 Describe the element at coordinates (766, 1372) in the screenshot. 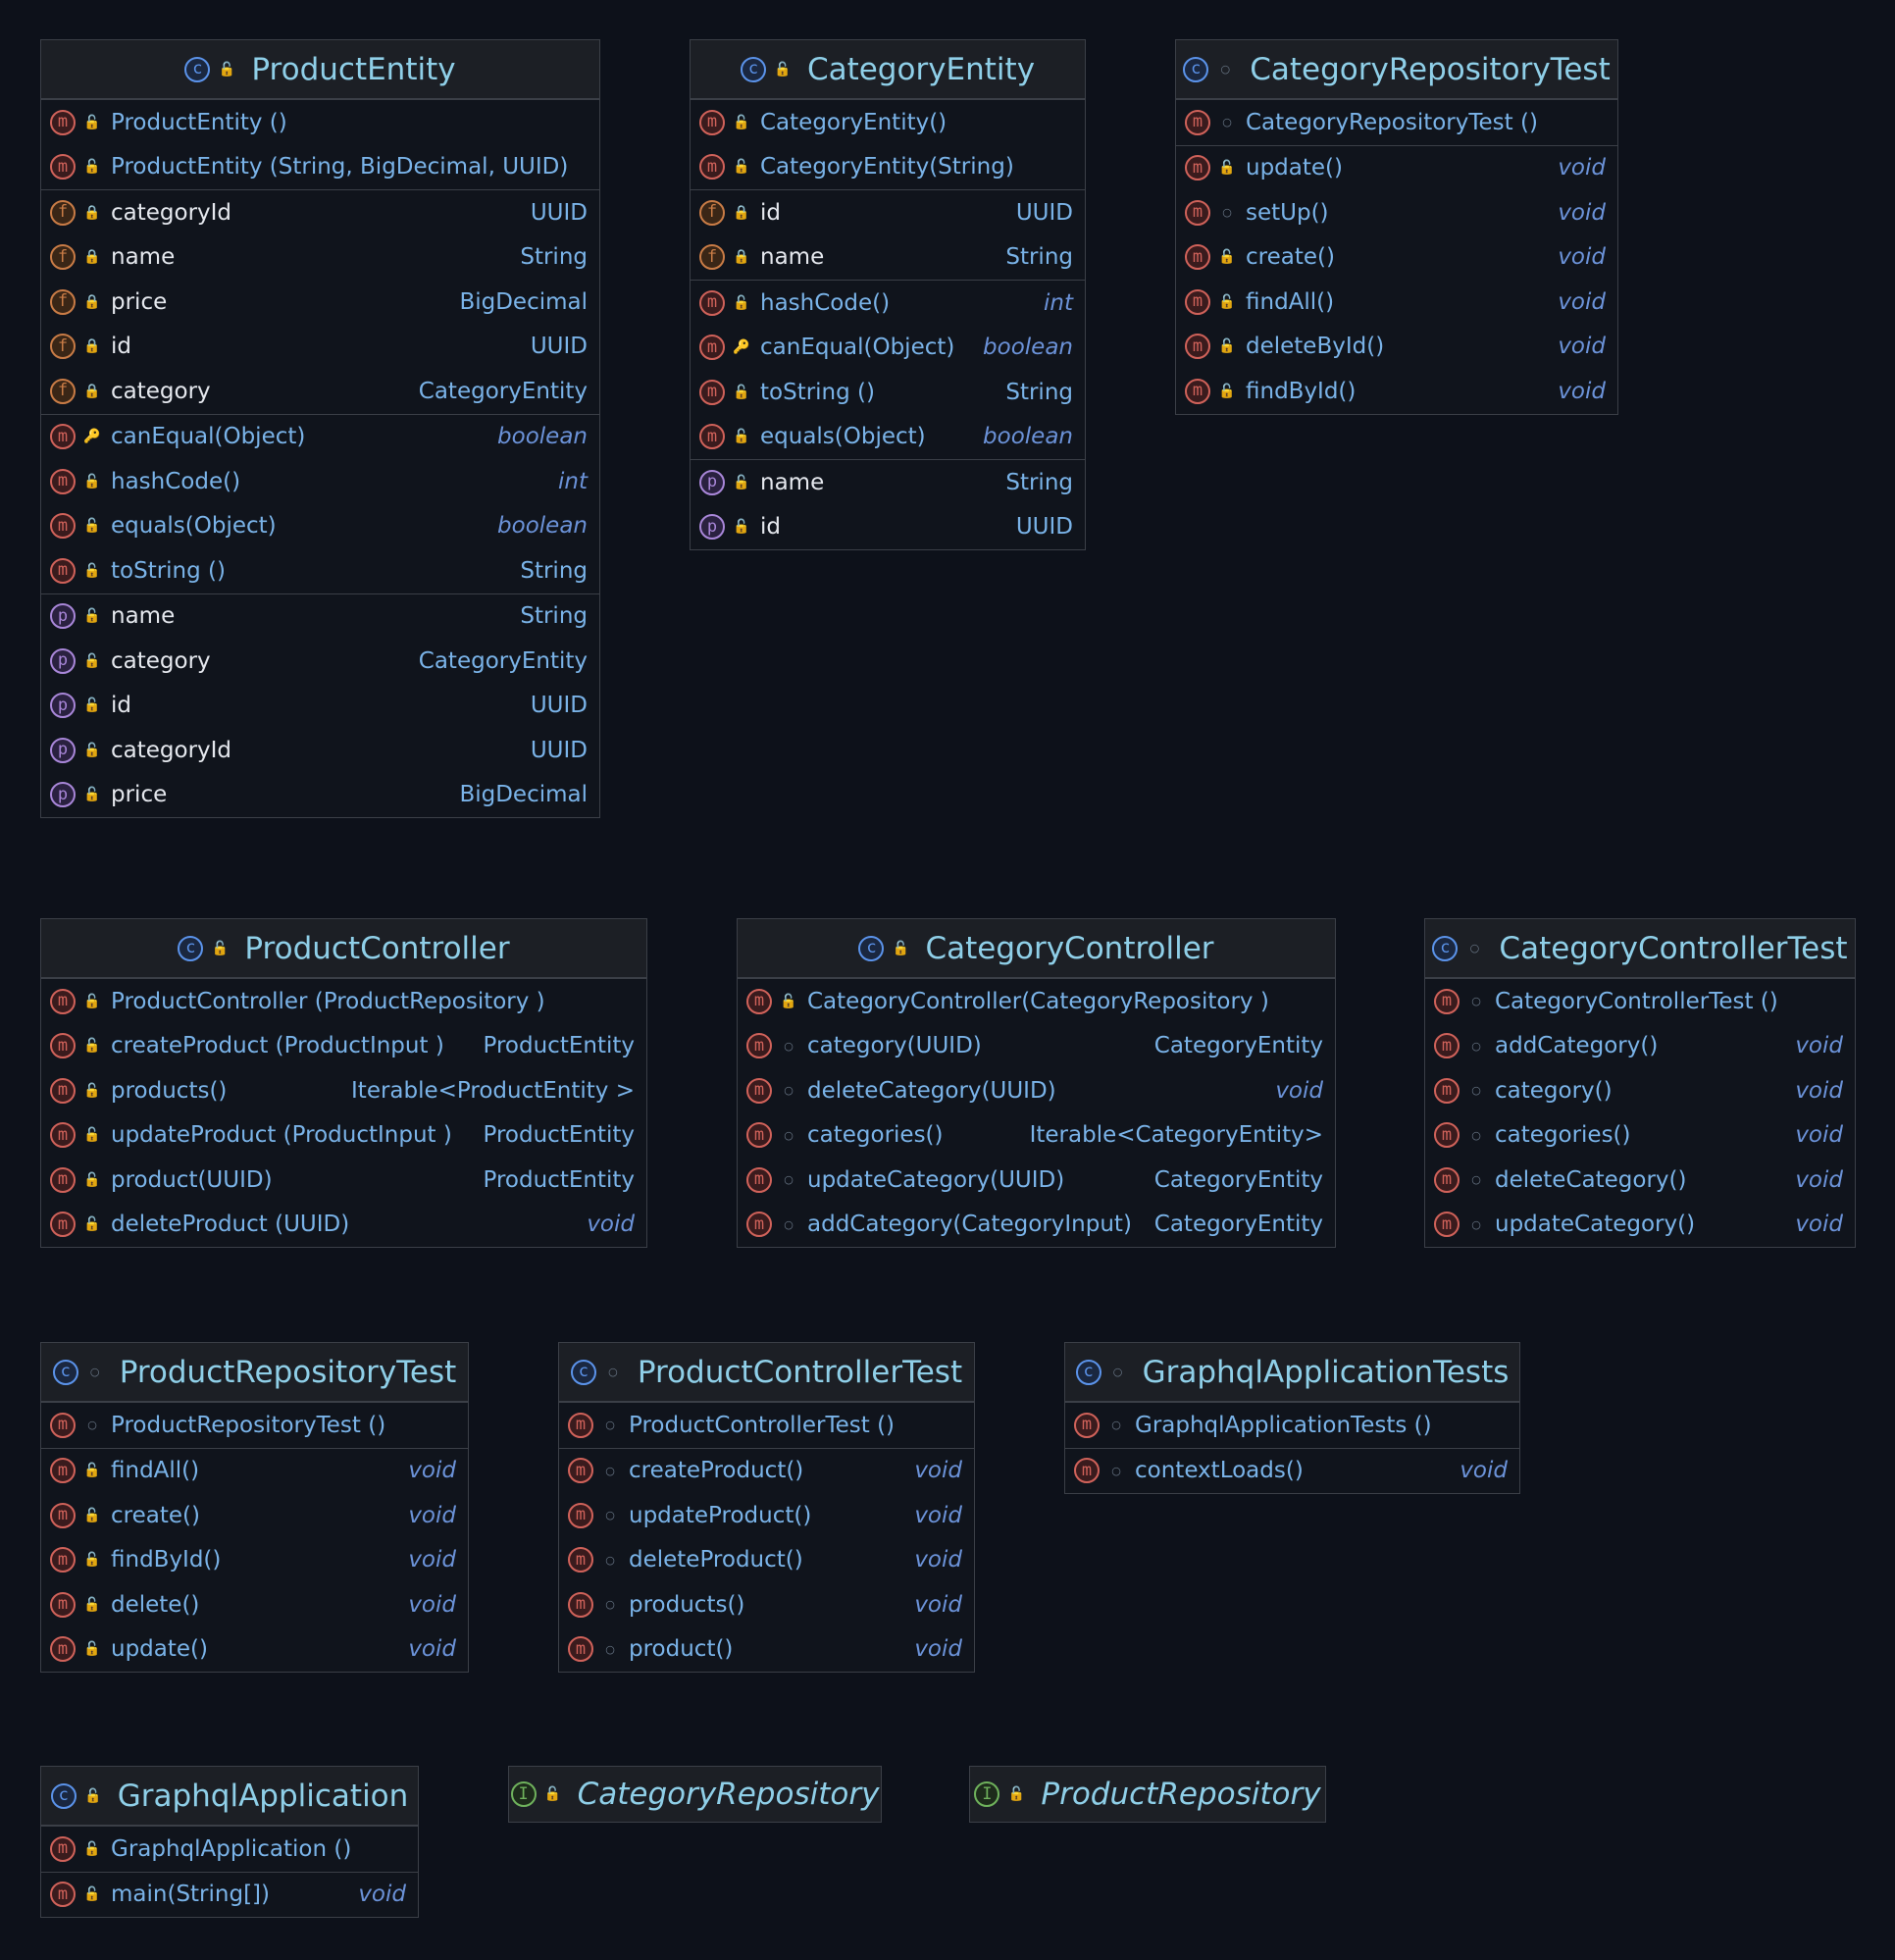

I see `class-header: c ○ ProductControllerTest` at that location.